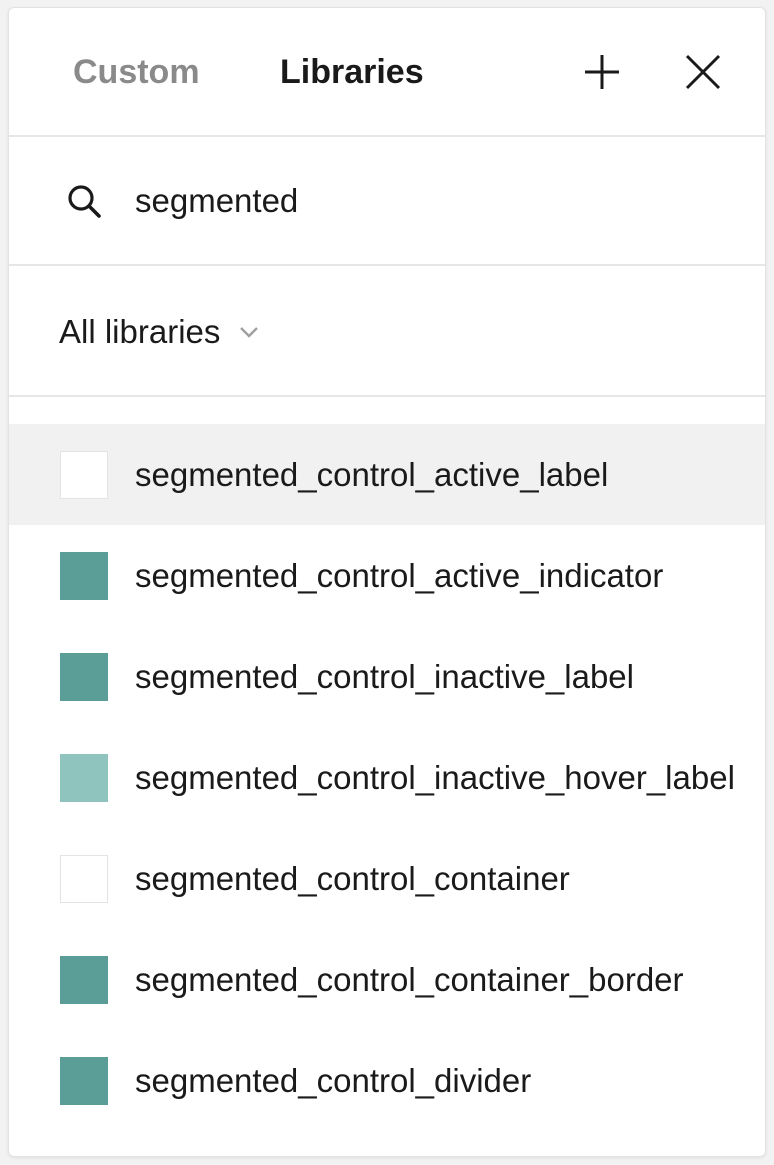 This screenshot has width=774, height=1165. Describe the element at coordinates (425, 201) in the screenshot. I see `search-input` at that location.